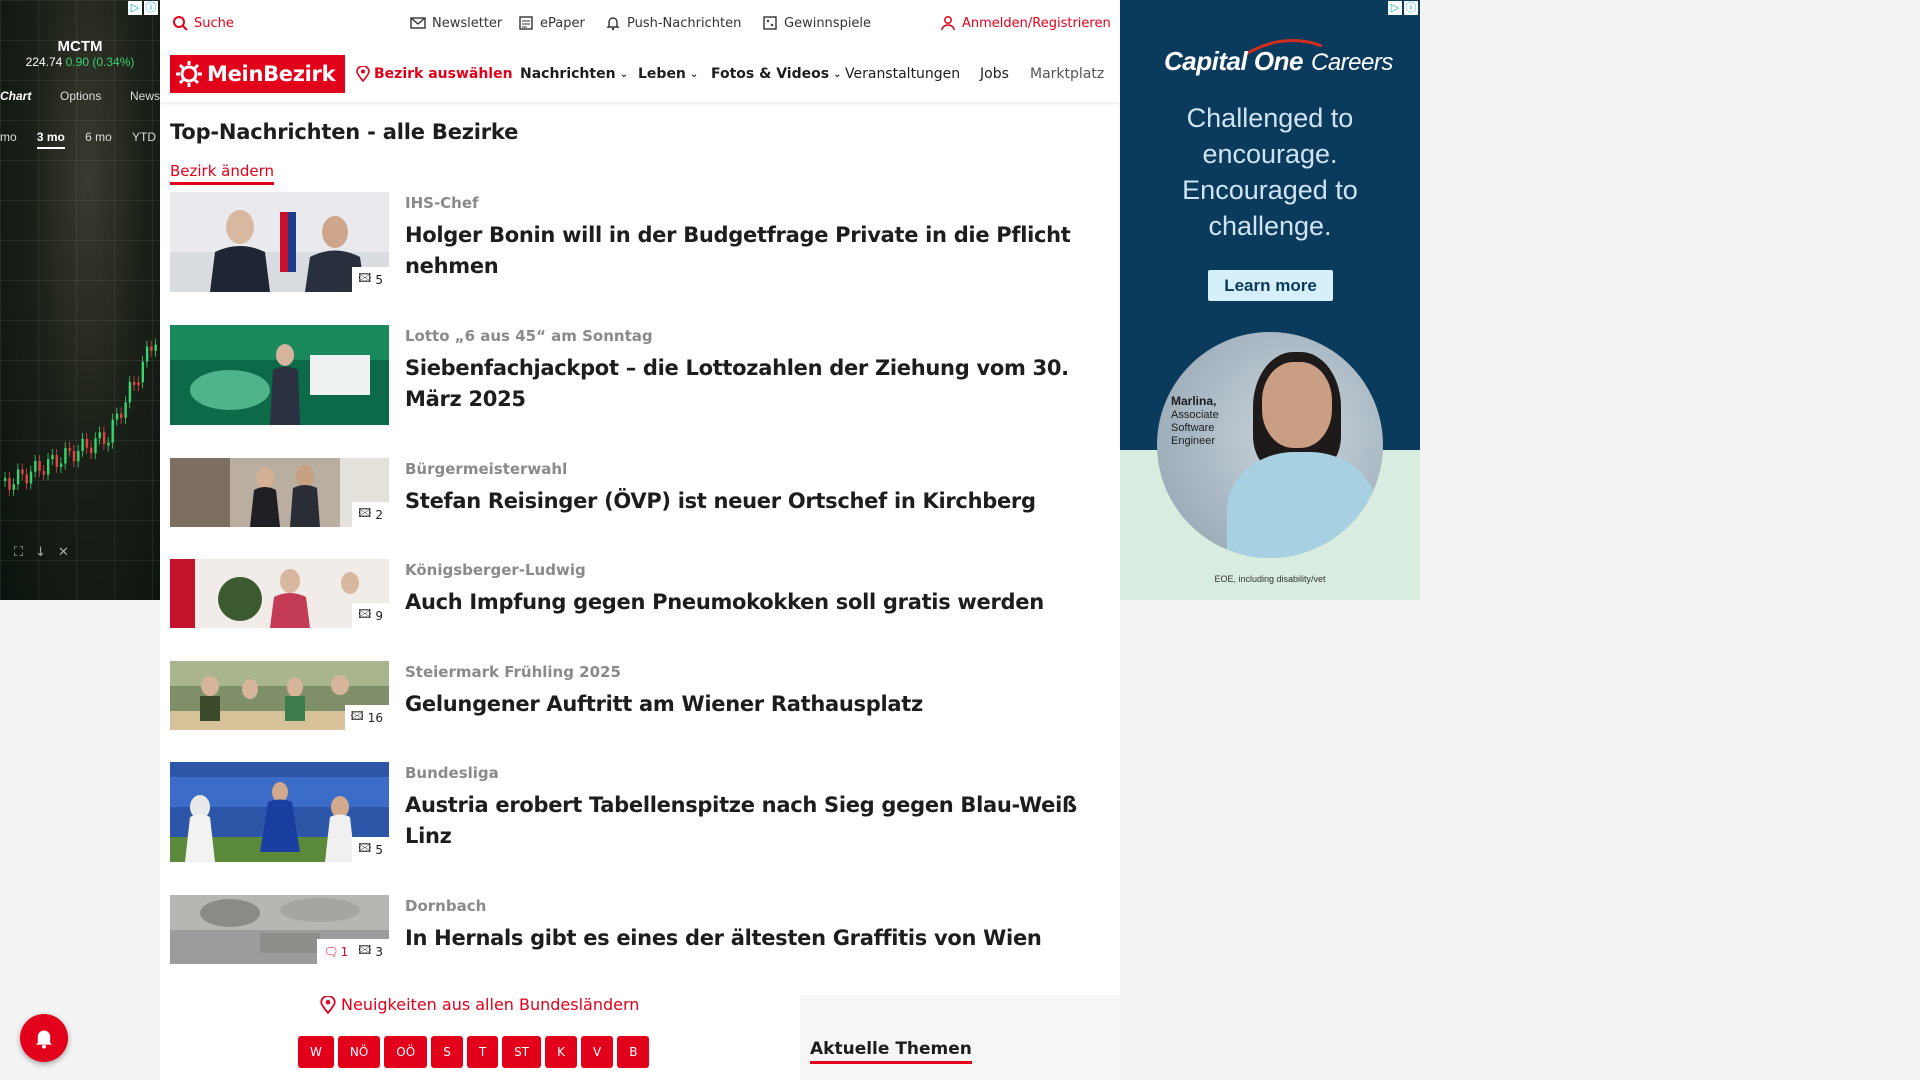 The width and height of the screenshot is (1920, 1080). What do you see at coordinates (180, 23) in the screenshot?
I see `search-icon` at bounding box center [180, 23].